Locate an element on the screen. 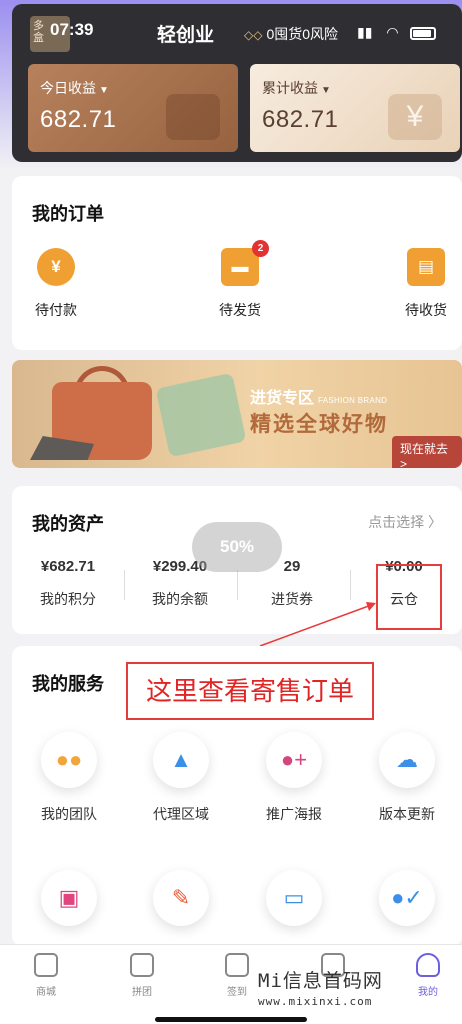 Image resolution: width=462 pixels, height=1024 pixels. service-my-team: ●● 我的团队 is located at coordinates (69, 778).